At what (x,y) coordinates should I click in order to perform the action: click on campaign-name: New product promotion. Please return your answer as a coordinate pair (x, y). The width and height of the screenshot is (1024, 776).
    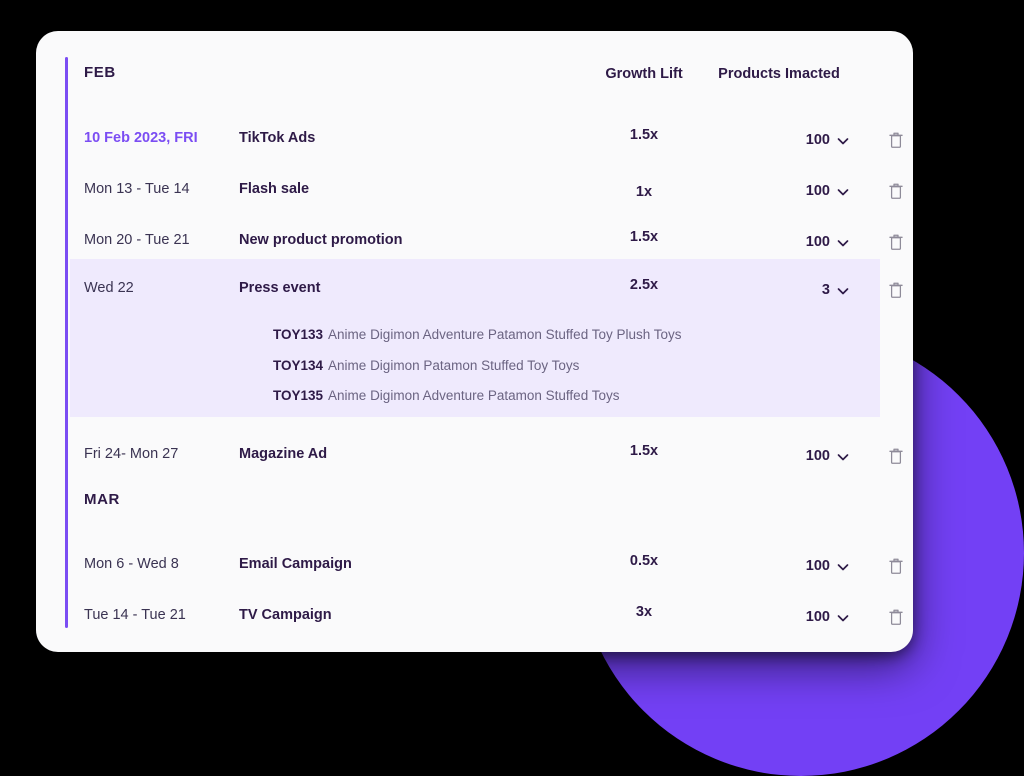
    Looking at the image, I should click on (321, 240).